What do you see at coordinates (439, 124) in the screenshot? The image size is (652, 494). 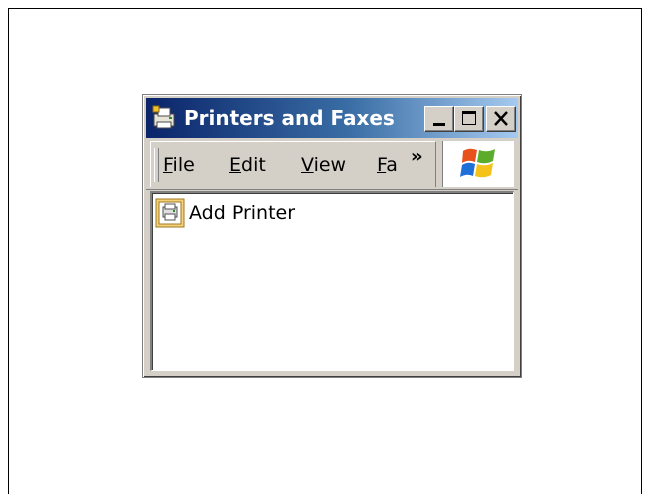 I see `minimize-icon` at bounding box center [439, 124].